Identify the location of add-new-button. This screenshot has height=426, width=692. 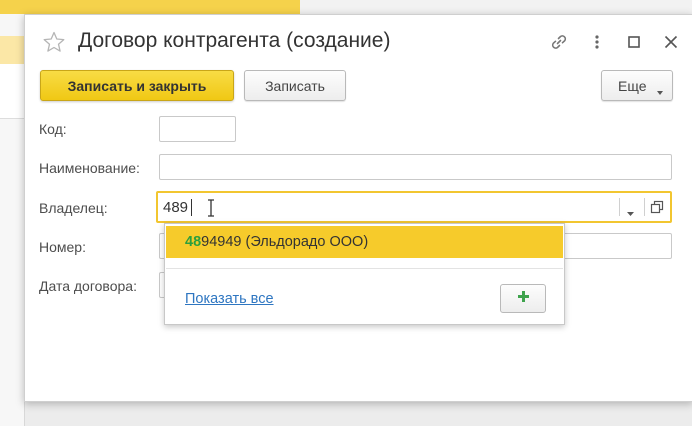
(523, 298).